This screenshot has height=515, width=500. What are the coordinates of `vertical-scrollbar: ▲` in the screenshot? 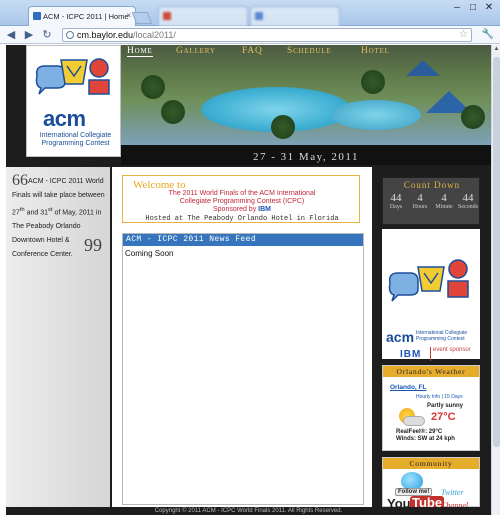 It's located at (495, 280).